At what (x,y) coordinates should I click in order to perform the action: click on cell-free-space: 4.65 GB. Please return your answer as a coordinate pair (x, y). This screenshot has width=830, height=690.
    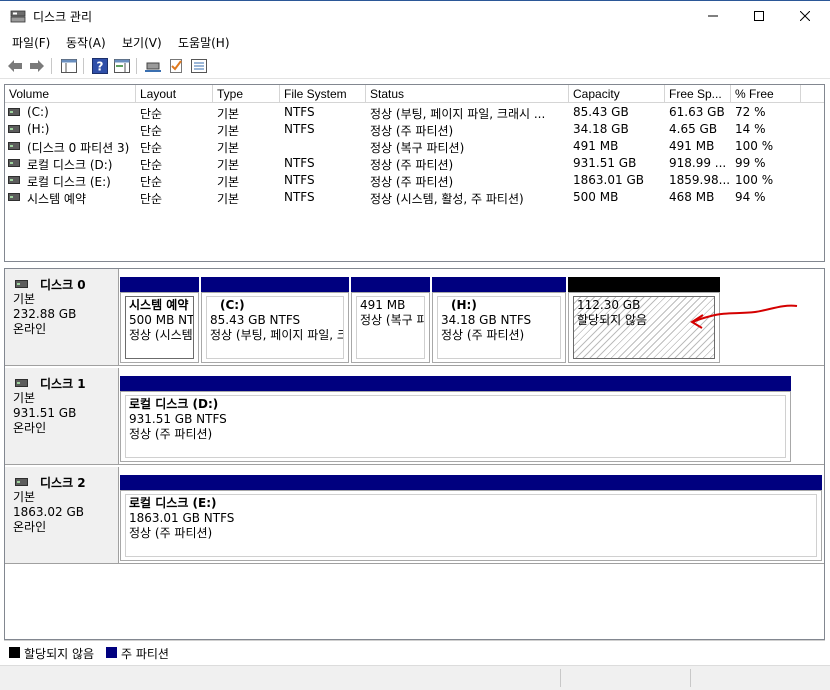
    Looking at the image, I should click on (693, 129).